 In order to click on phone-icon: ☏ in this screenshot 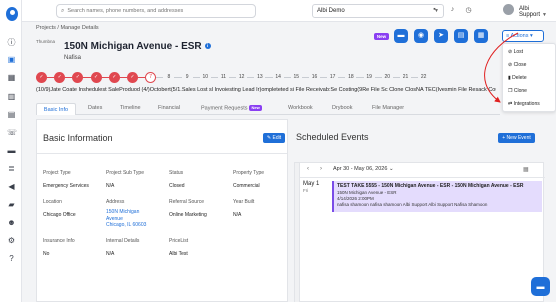, I will do `click(12, 132)`.